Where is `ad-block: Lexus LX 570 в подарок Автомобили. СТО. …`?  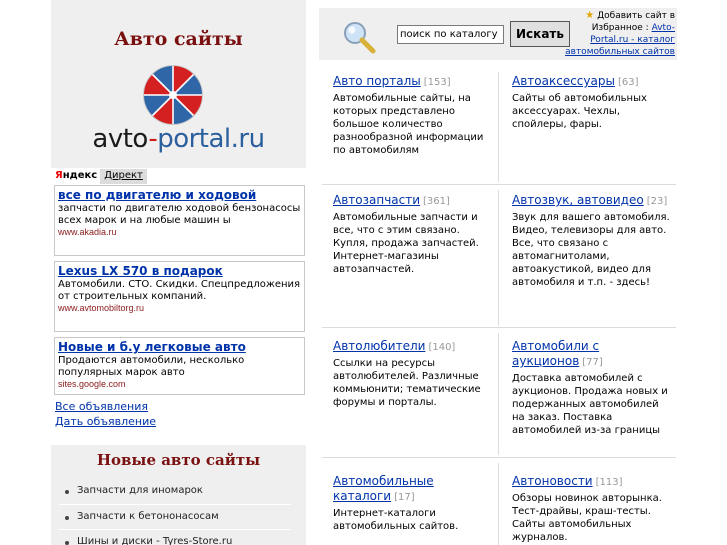
ad-block: Lexus LX 570 в подарок Автомобили. СТО. … is located at coordinates (179, 296).